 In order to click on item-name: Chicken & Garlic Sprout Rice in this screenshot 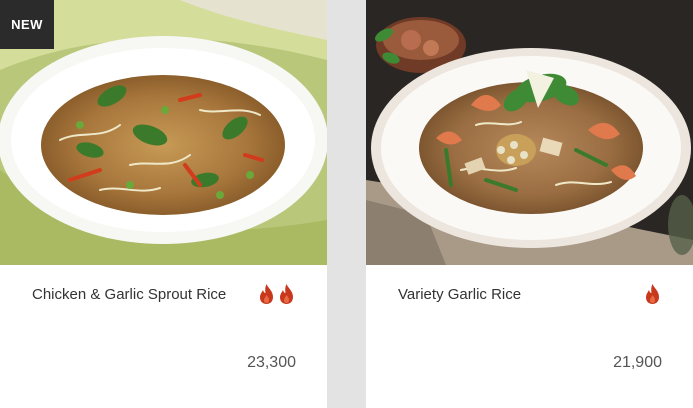, I will do `click(129, 294)`.